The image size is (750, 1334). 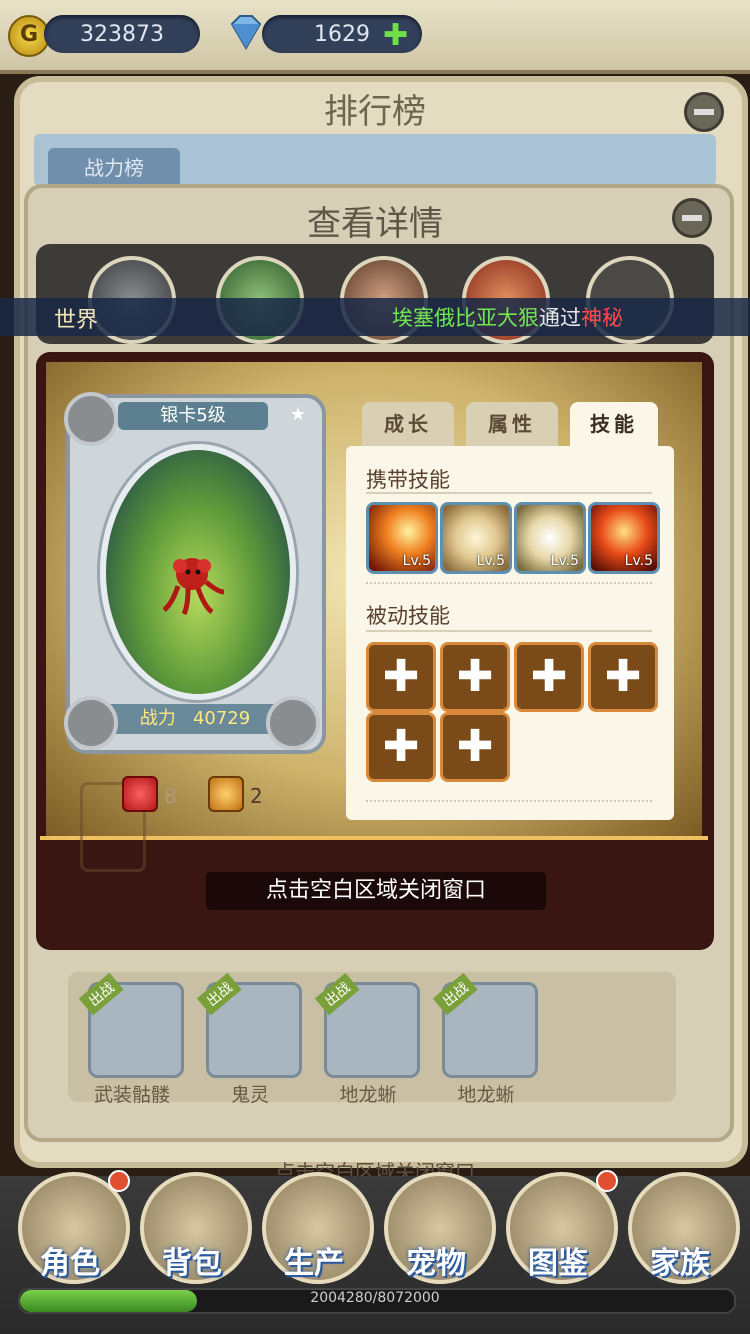 What do you see at coordinates (140, 794) in the screenshot?
I see `red-gem-icon` at bounding box center [140, 794].